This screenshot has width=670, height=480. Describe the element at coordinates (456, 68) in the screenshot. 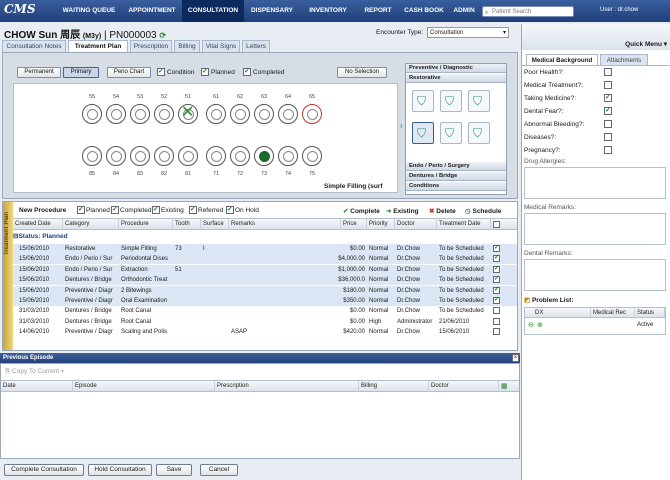

I see `preventive-diagnostic-header: Preventive / Diagnostic` at that location.